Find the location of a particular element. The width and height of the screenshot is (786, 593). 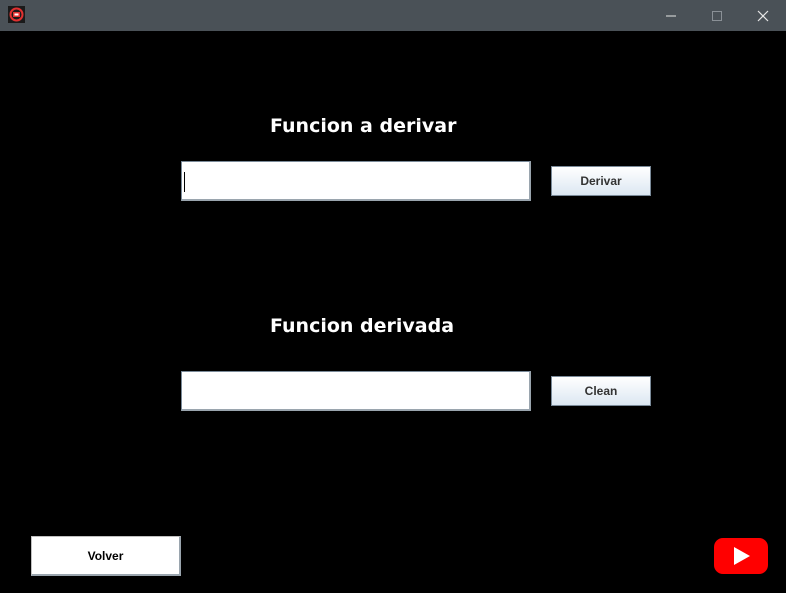

derived-function-heading: Funcion derivada is located at coordinates (362, 326).